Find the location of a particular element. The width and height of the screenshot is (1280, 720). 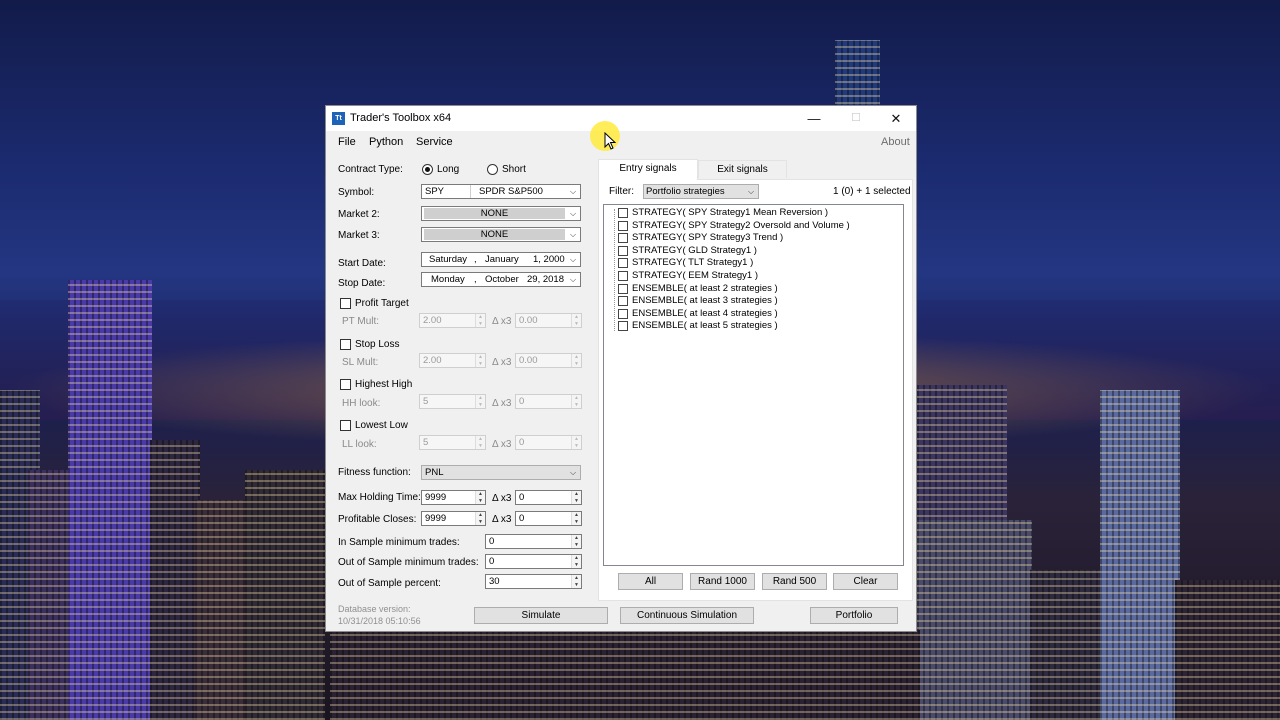

rand-1000-button: Rand 1000 is located at coordinates (722, 581).